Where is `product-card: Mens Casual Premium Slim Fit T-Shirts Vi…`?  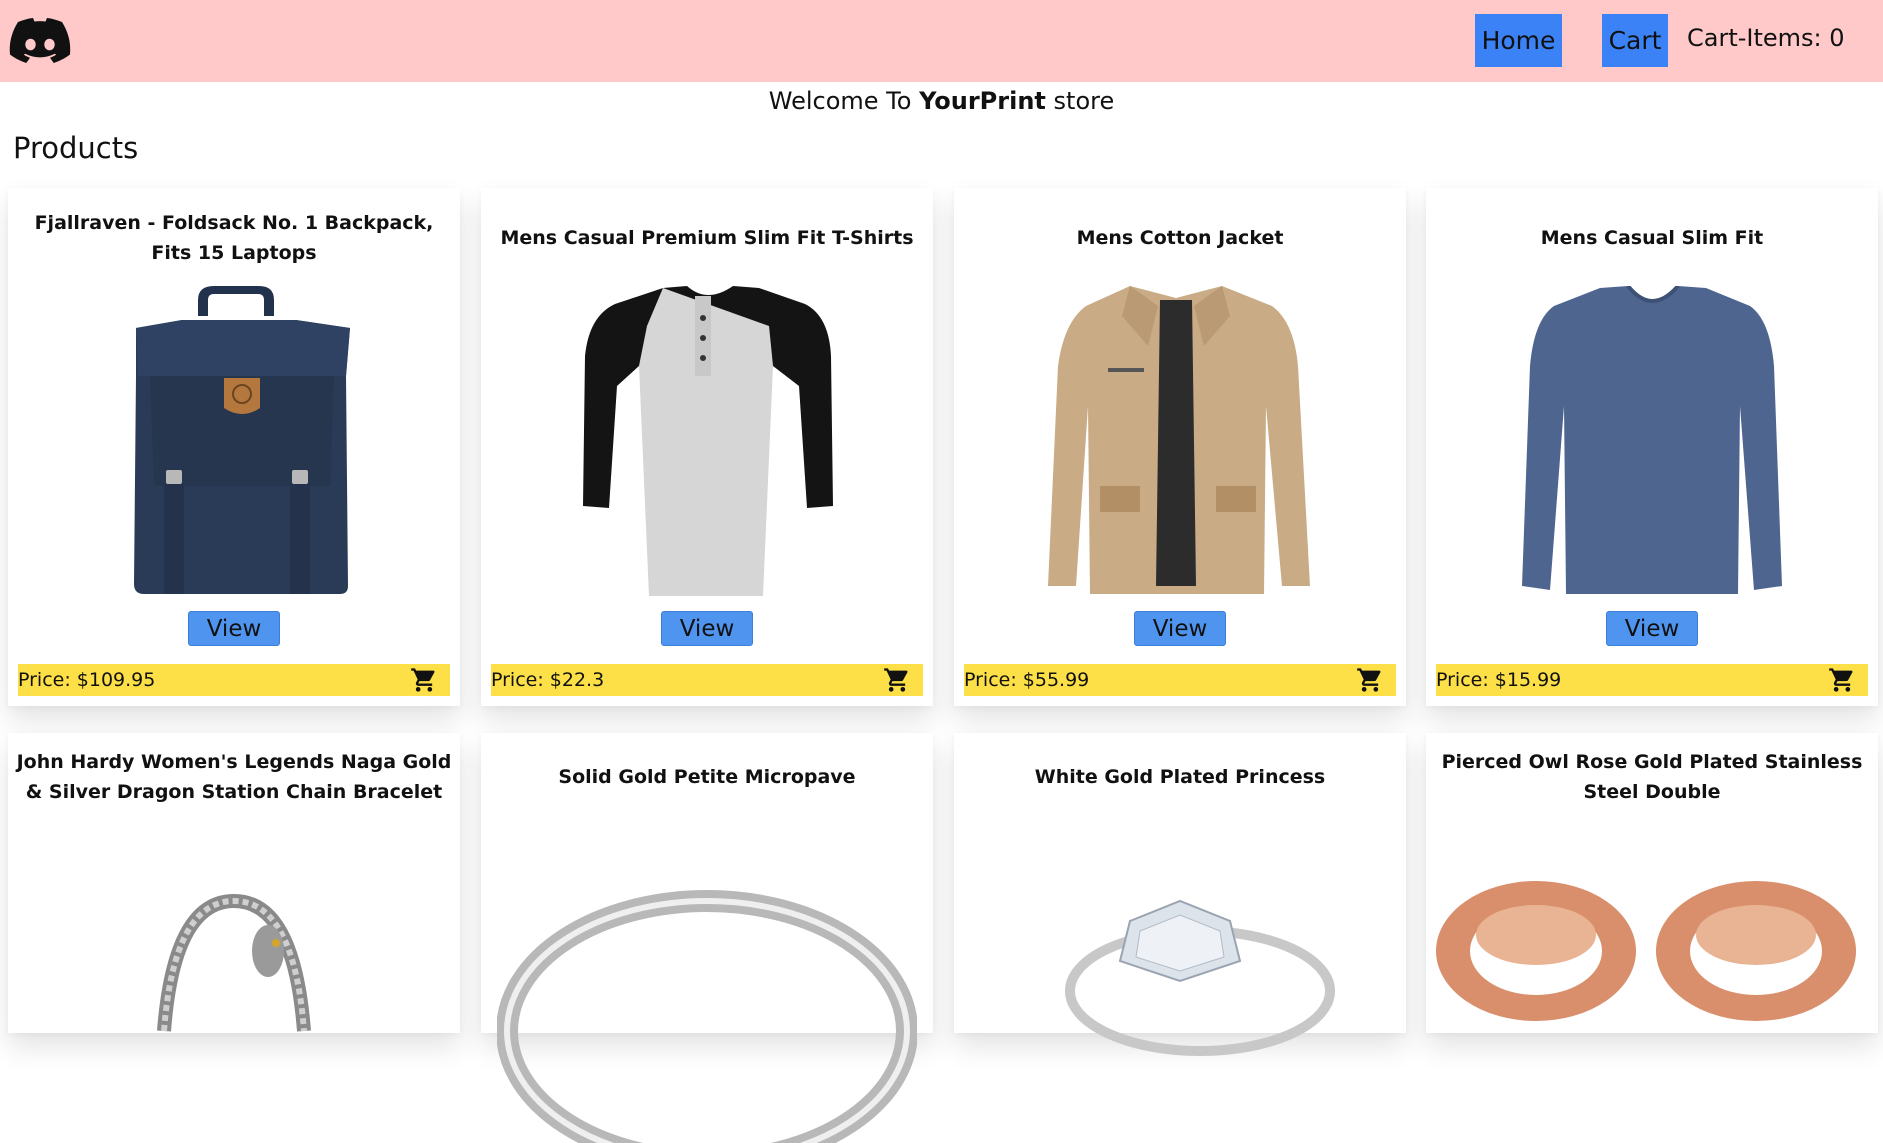
product-card: Mens Casual Premium Slim Fit T-Shirts Vi… is located at coordinates (707, 447).